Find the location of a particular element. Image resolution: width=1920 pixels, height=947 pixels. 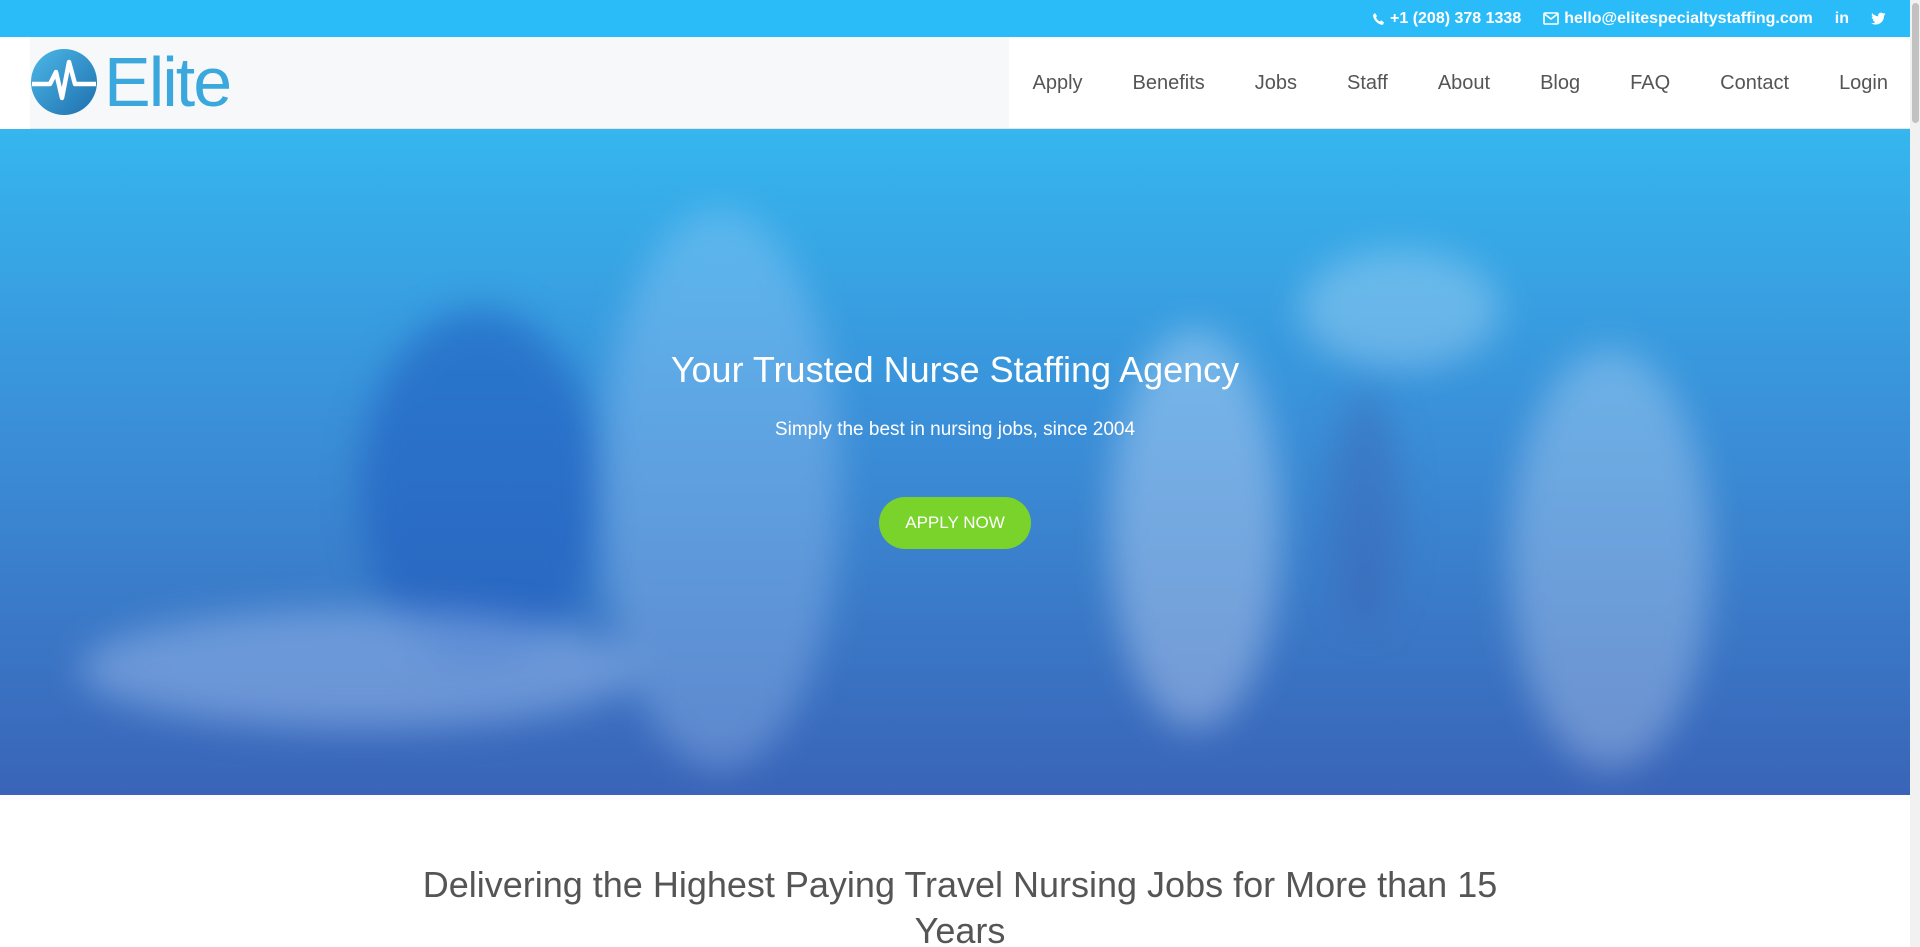

linkedin-link: in is located at coordinates (1842, 19).